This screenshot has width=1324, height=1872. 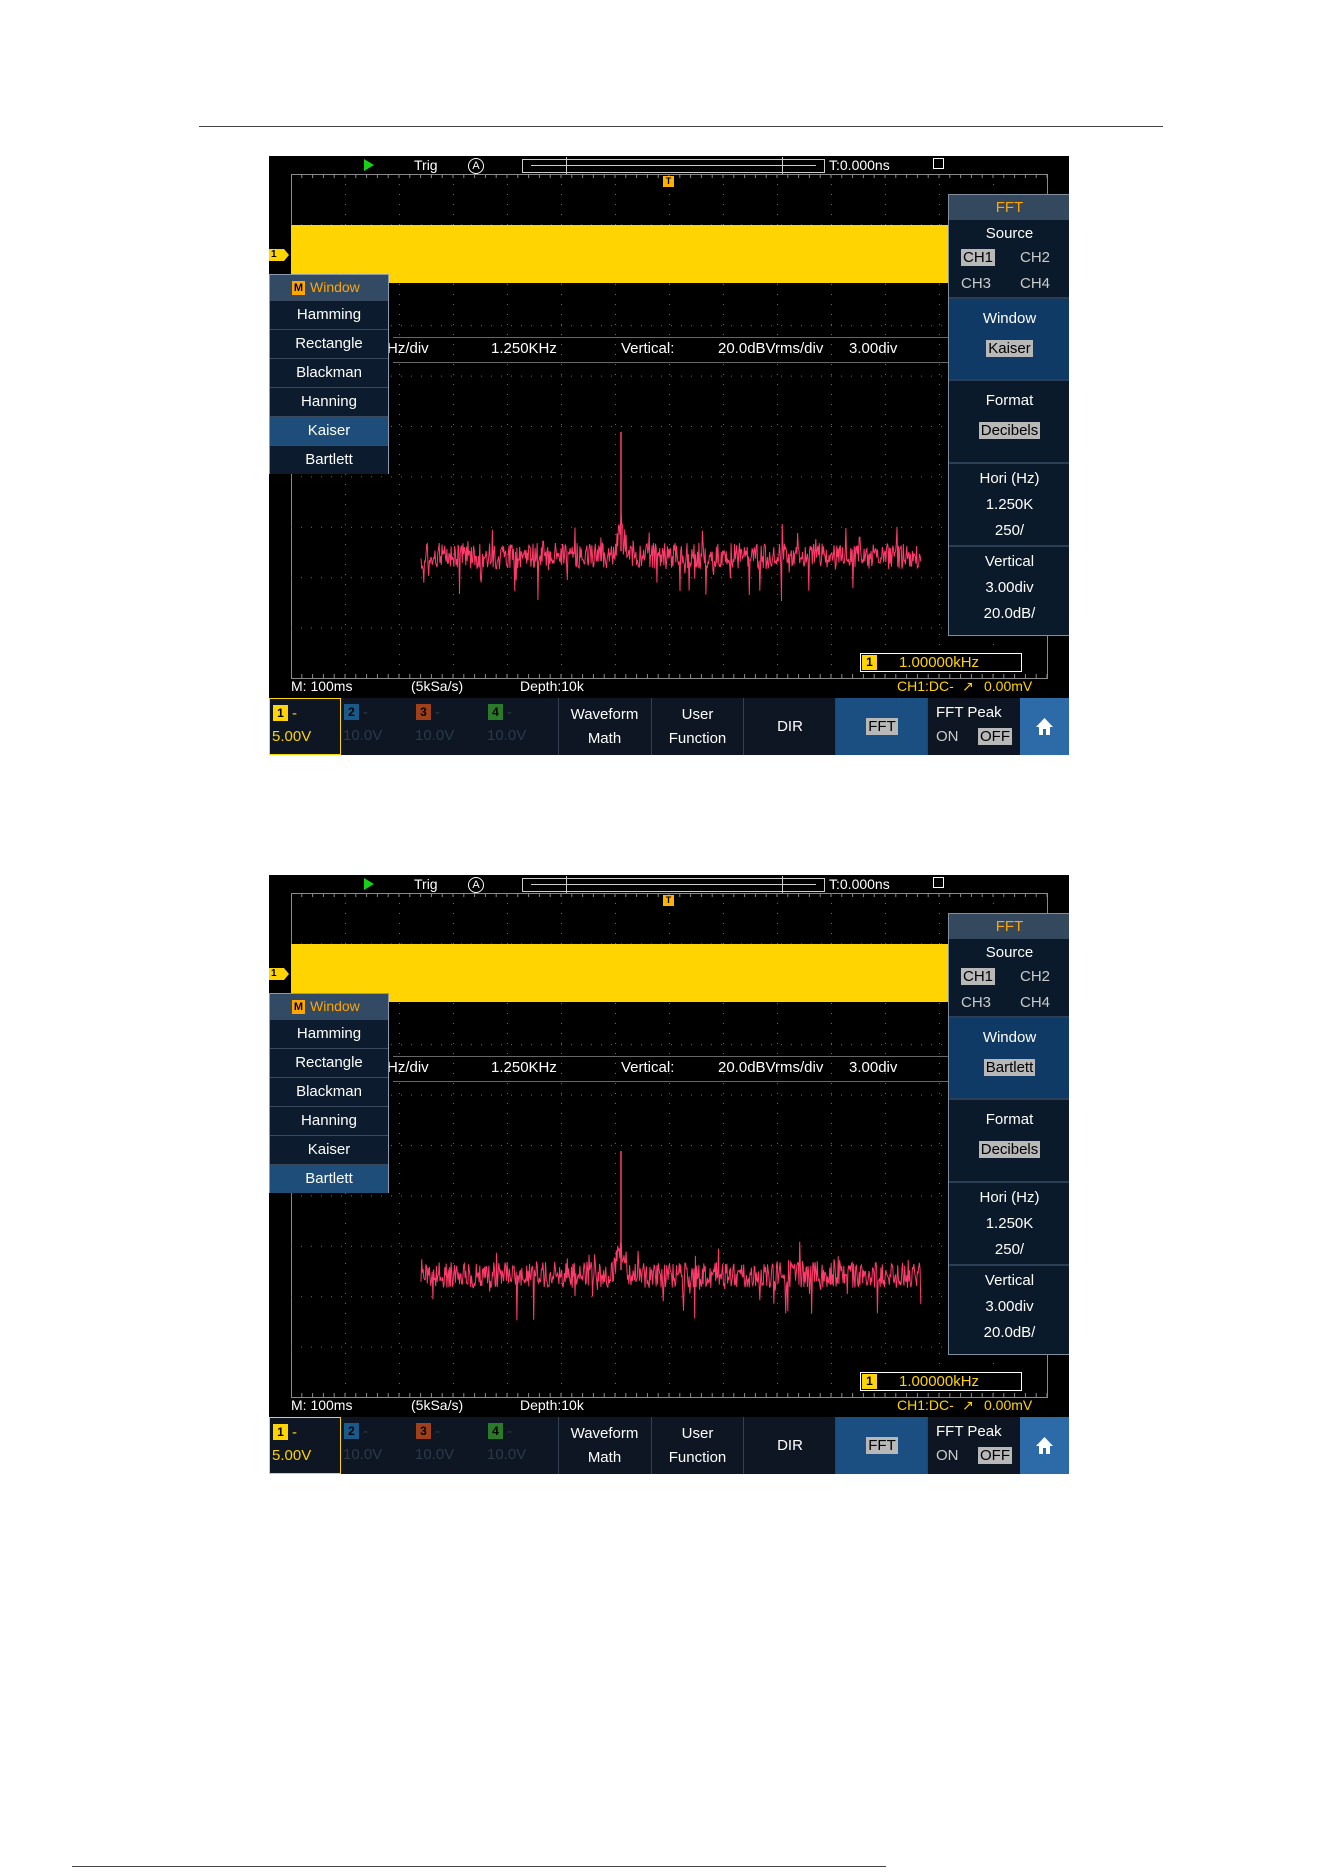 What do you see at coordinates (1009, 1058) in the screenshot?
I see `window-option: Window Bartlett` at bounding box center [1009, 1058].